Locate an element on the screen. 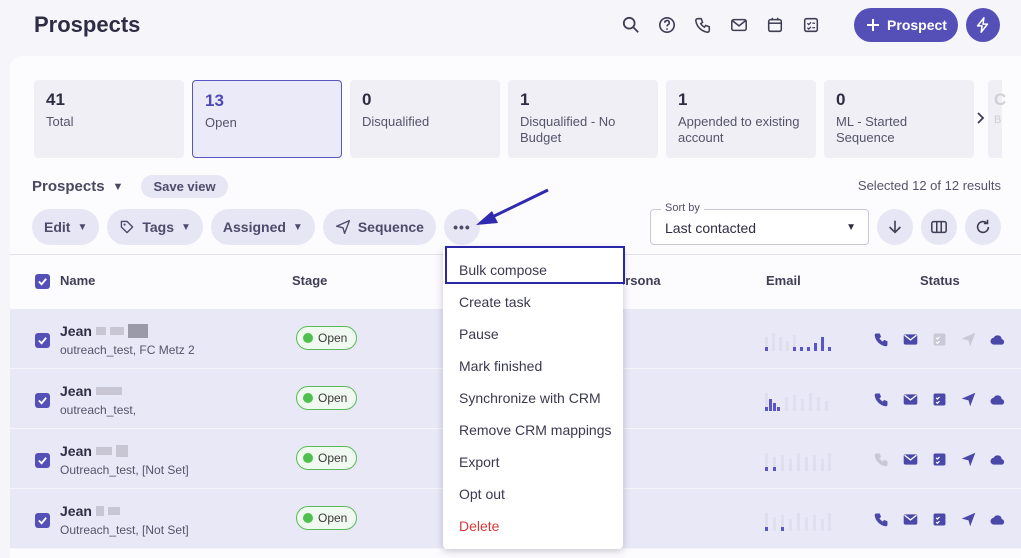 The image size is (1021, 558). tags-button: Tags ▼ is located at coordinates (155, 227).